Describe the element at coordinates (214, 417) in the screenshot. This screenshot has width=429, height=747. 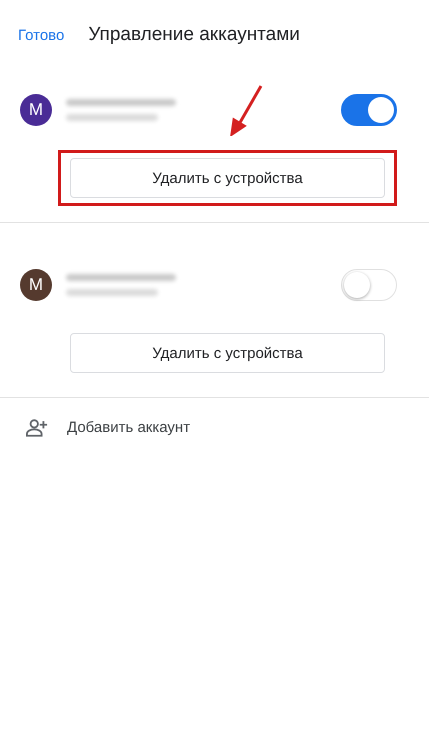
I see `add-account-item: Добавить аккаунт` at that location.